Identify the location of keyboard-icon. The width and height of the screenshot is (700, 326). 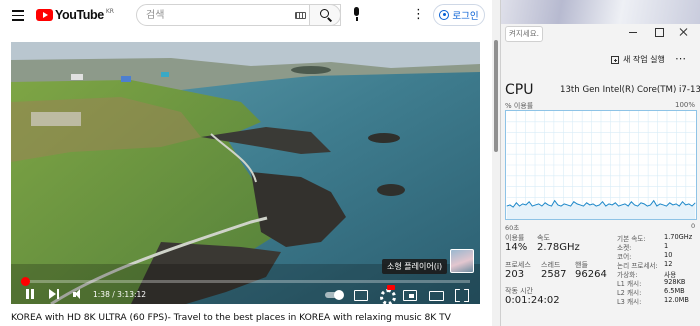
(300, 15).